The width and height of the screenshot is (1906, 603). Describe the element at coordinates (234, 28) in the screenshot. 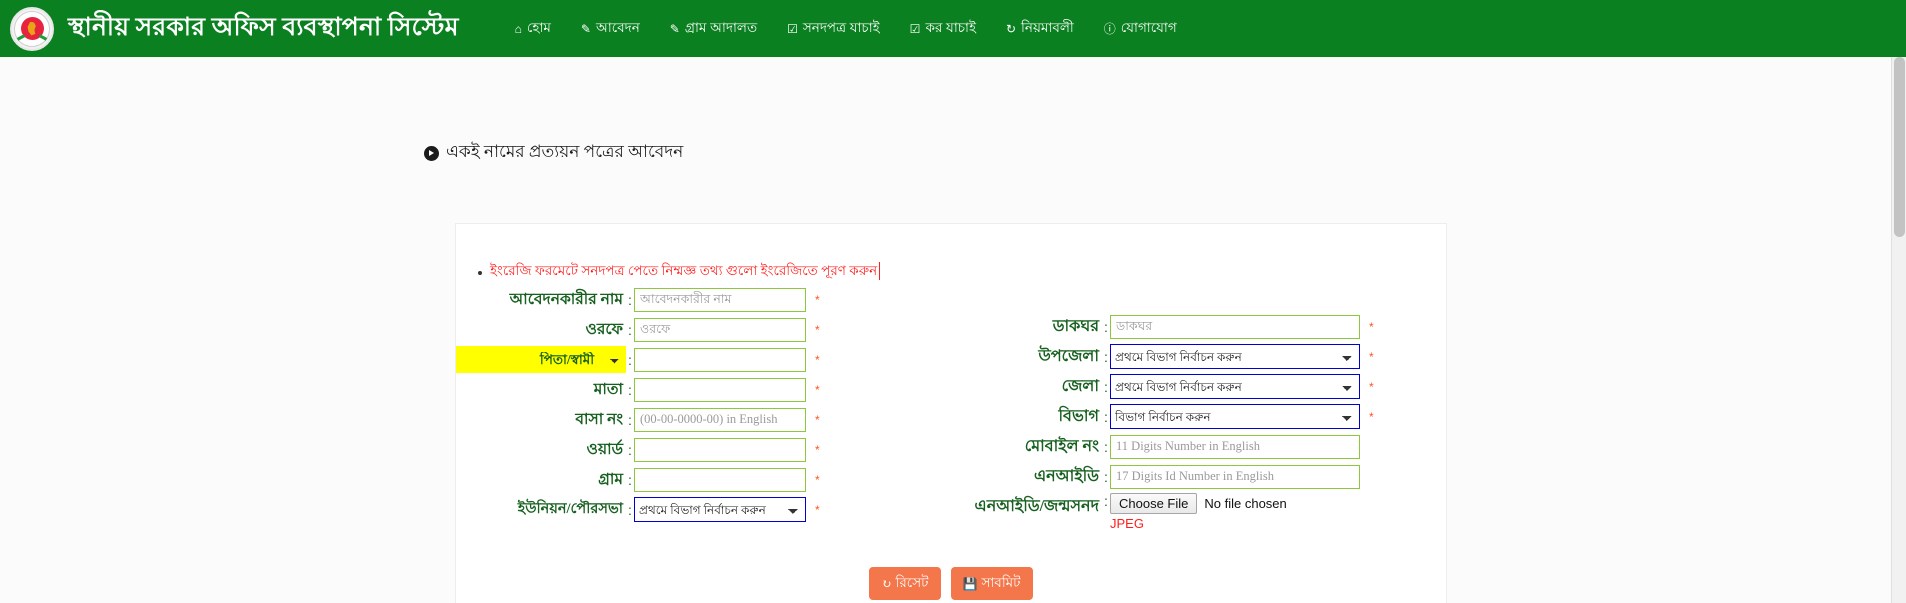

I see `brand-block: স্থানীয় সরকার অফিস ব্যবস্থাপনা সিস্টেম` at that location.